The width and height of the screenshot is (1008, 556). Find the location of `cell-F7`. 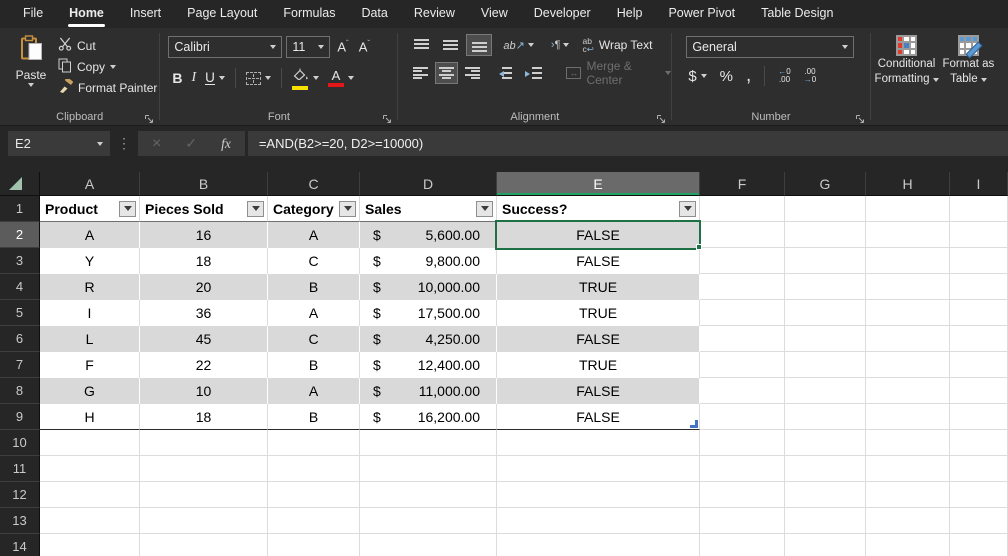

cell-F7 is located at coordinates (742, 365).